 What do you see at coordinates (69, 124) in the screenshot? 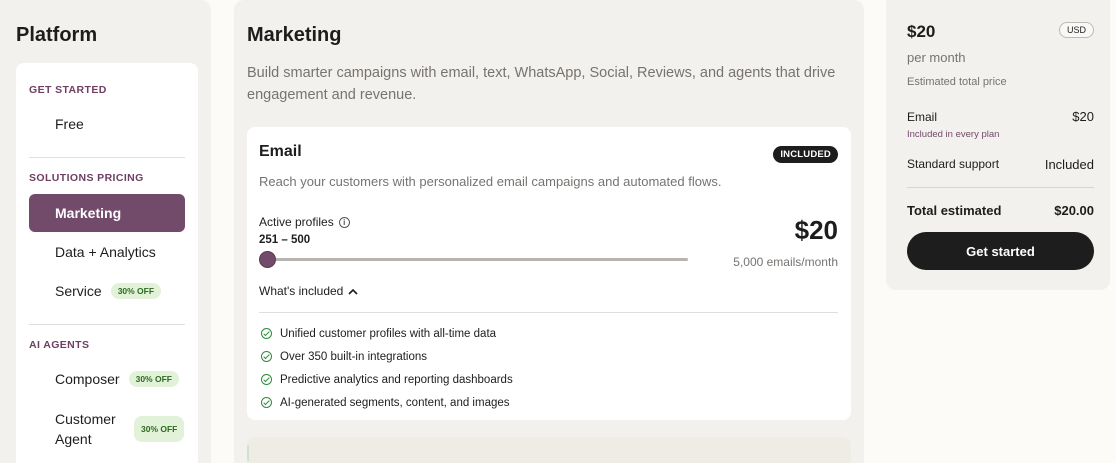
I see `nav-item-label: Free` at bounding box center [69, 124].